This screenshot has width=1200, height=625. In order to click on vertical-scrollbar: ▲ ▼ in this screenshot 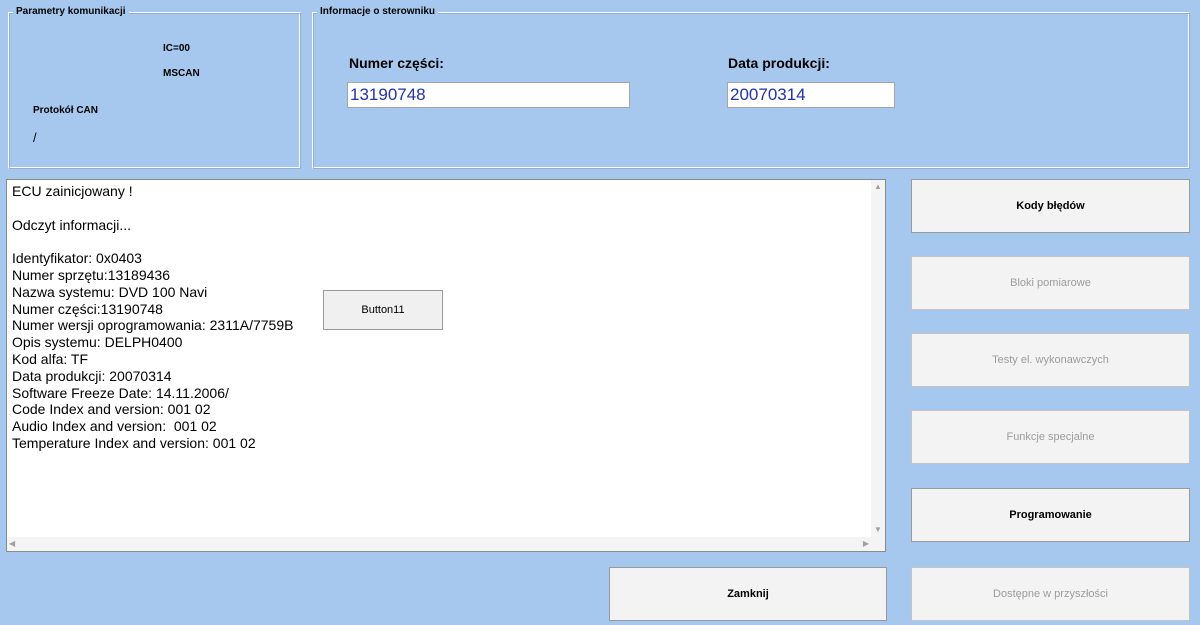, I will do `click(878, 358)`.